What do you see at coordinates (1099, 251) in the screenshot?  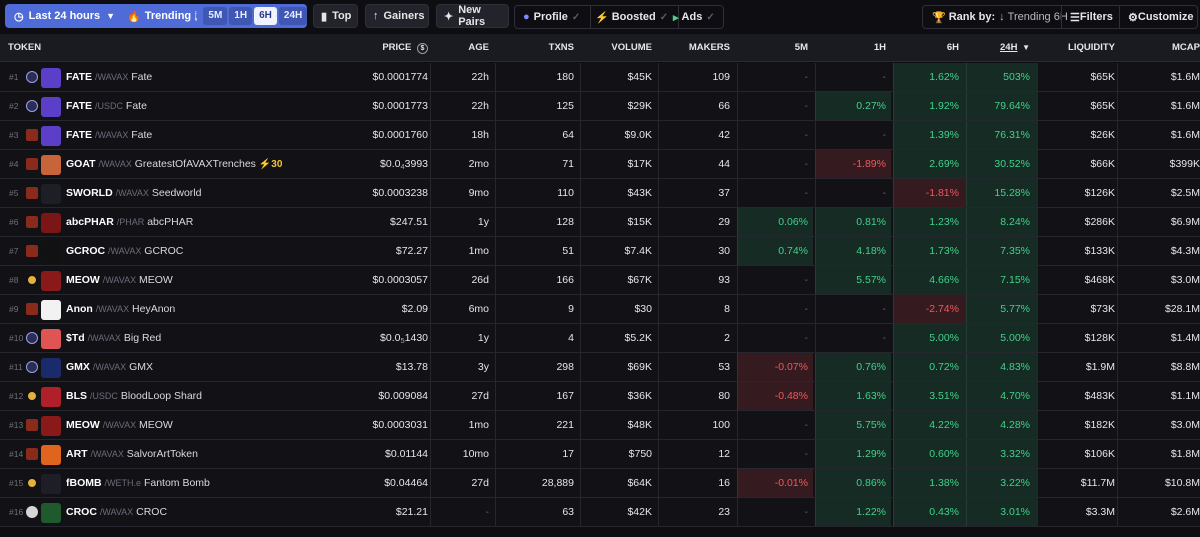 I see `liquidity: $133K` at bounding box center [1099, 251].